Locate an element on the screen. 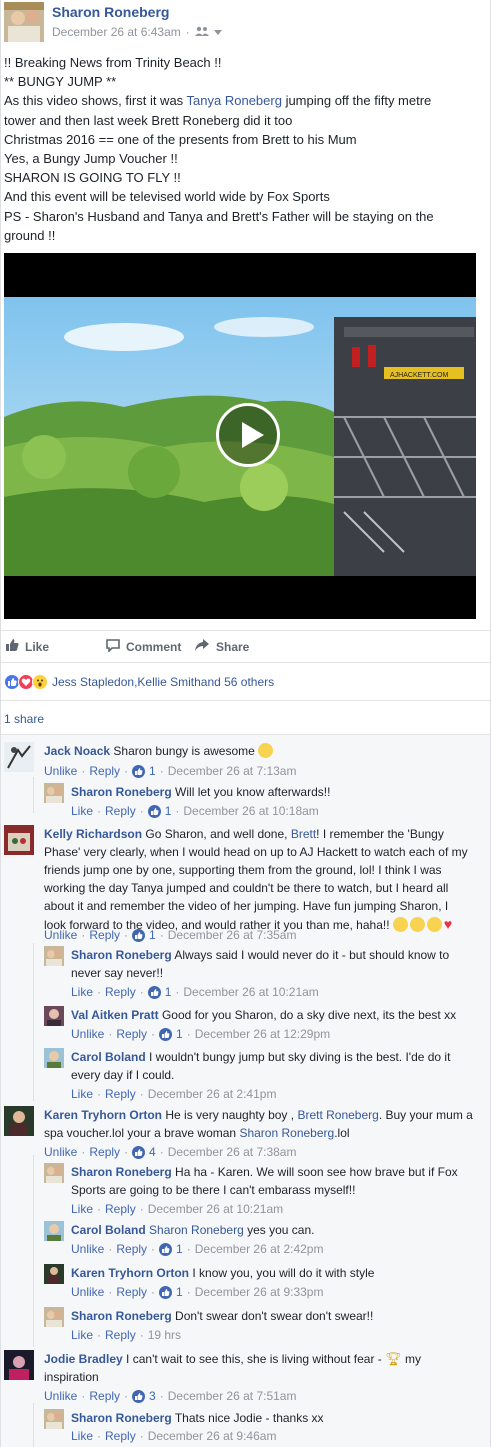 Image resolution: width=491 pixels, height=1447 pixels. comment-timestamp: December 26 at 7:38am is located at coordinates (232, 1152).